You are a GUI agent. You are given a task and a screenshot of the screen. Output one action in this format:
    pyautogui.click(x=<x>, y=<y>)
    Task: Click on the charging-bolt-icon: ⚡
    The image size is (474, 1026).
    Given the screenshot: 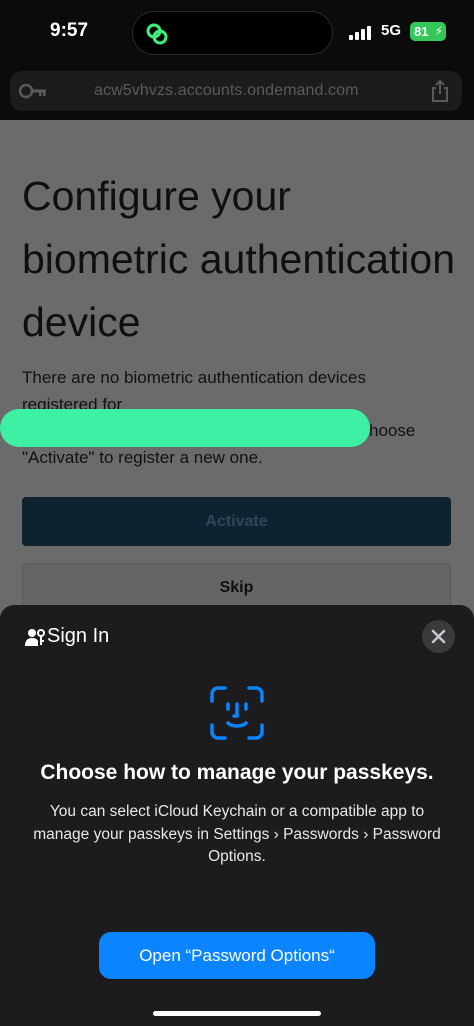 What is the action you would take?
    pyautogui.click(x=438, y=31)
    